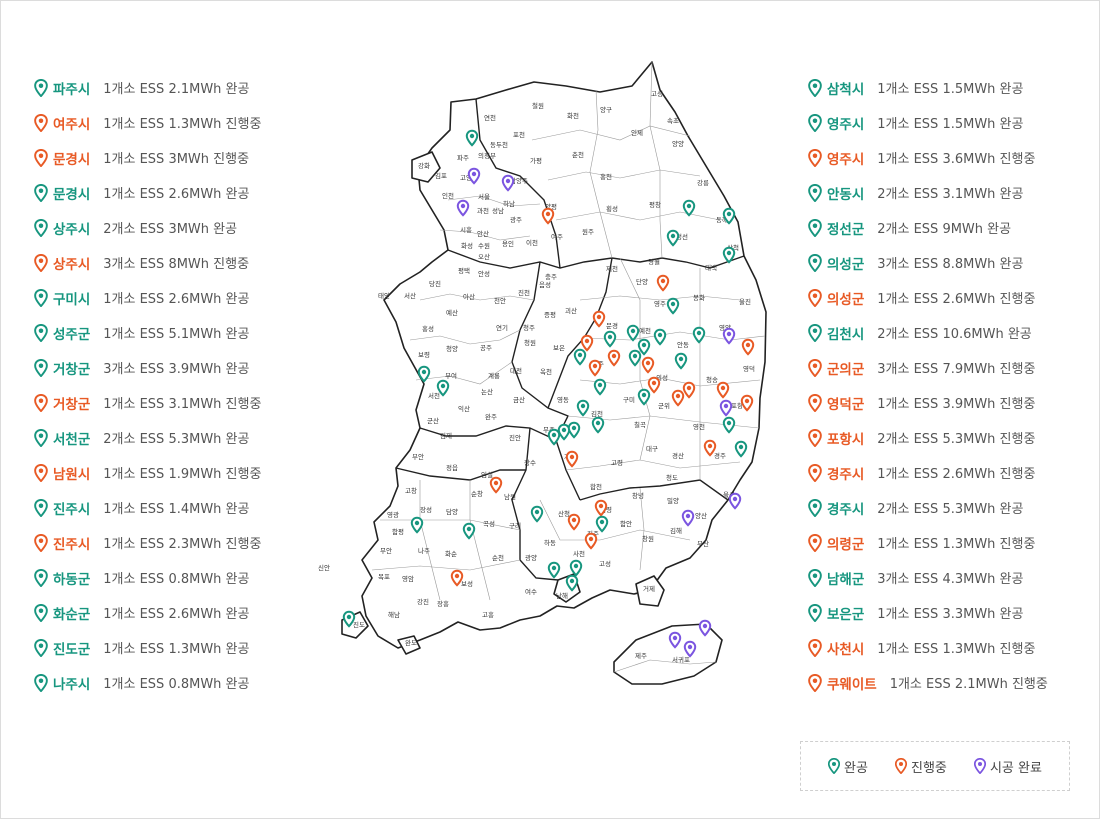 This screenshot has height=819, width=1100. Describe the element at coordinates (846, 649) in the screenshot. I see `region-name: 사천시` at that location.